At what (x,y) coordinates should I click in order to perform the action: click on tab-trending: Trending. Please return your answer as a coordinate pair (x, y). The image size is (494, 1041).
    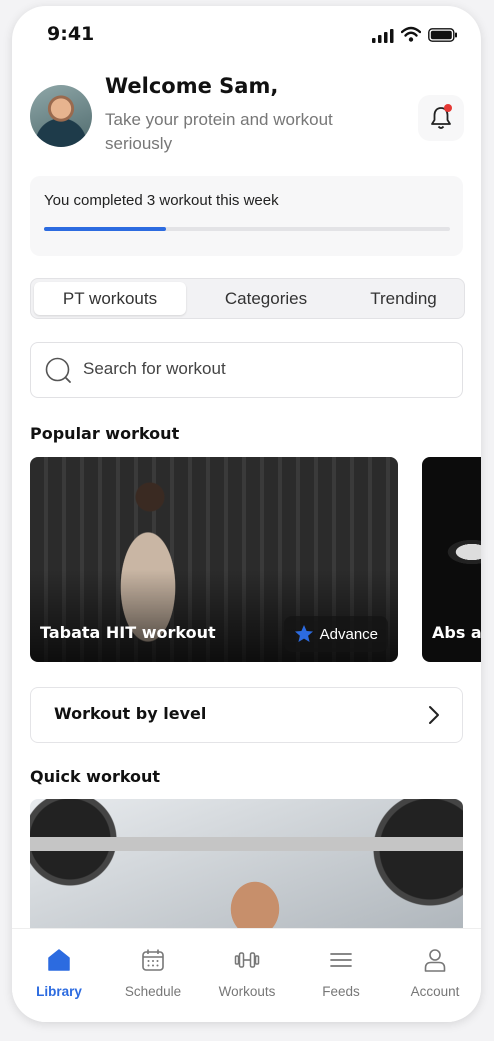
    Looking at the image, I should click on (403, 298).